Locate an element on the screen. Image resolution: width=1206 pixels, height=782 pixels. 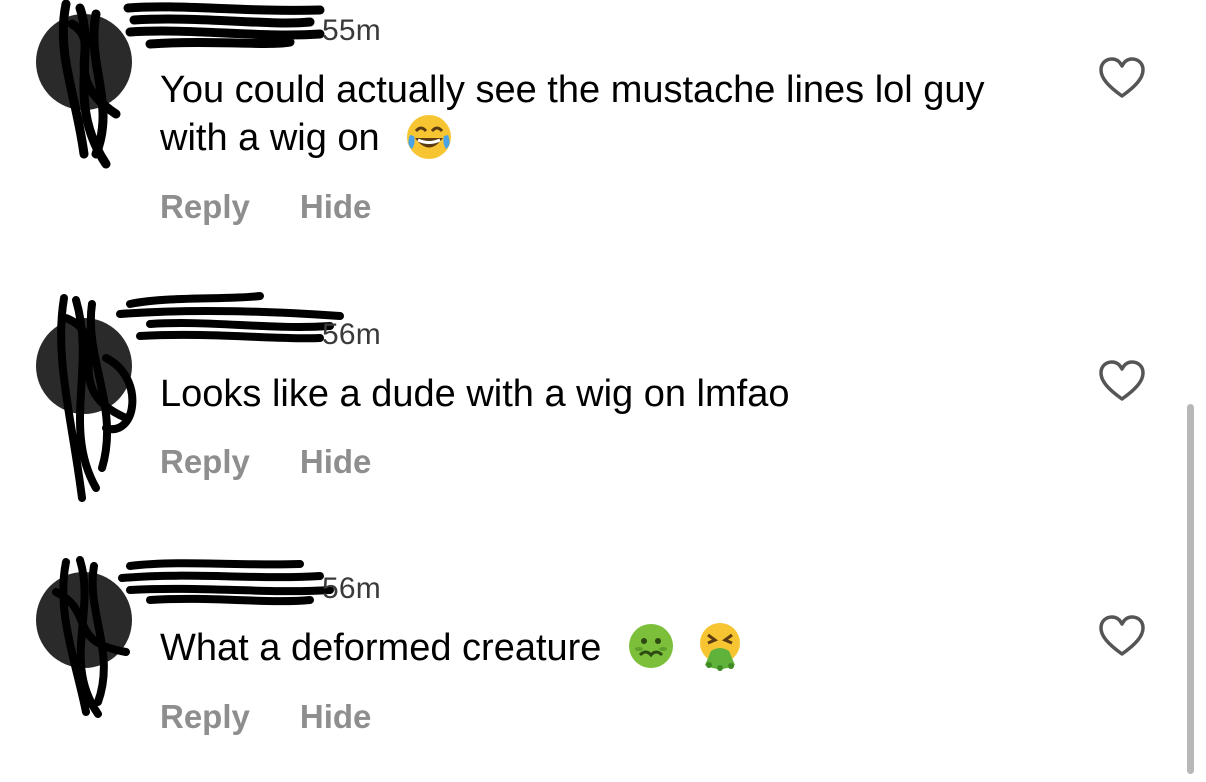
nauseated-face-icon is located at coordinates (651, 645).